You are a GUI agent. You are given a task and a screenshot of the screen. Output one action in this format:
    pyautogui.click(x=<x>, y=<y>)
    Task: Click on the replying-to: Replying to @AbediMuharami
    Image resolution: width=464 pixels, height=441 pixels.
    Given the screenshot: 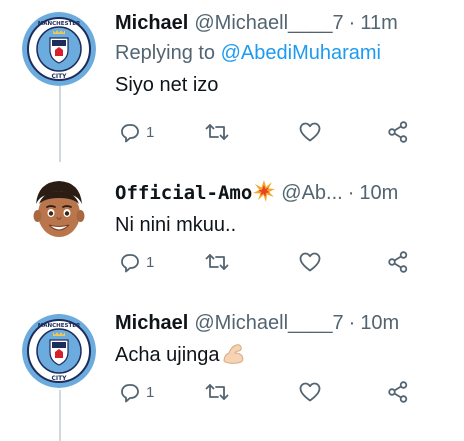 What is the action you would take?
    pyautogui.click(x=284, y=53)
    